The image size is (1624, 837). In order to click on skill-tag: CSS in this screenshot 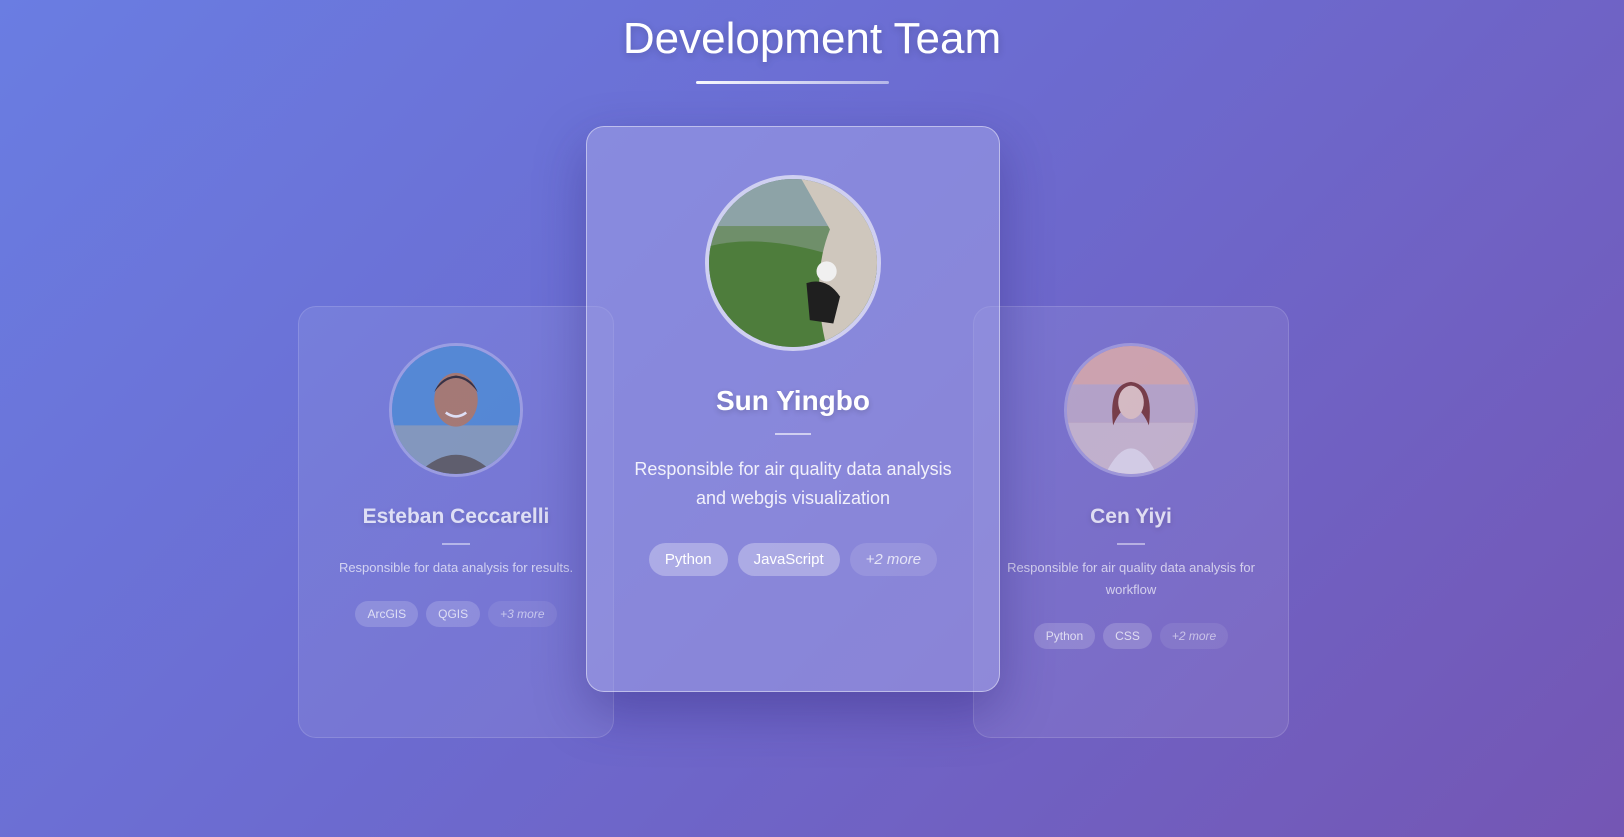, I will do `click(1127, 636)`.